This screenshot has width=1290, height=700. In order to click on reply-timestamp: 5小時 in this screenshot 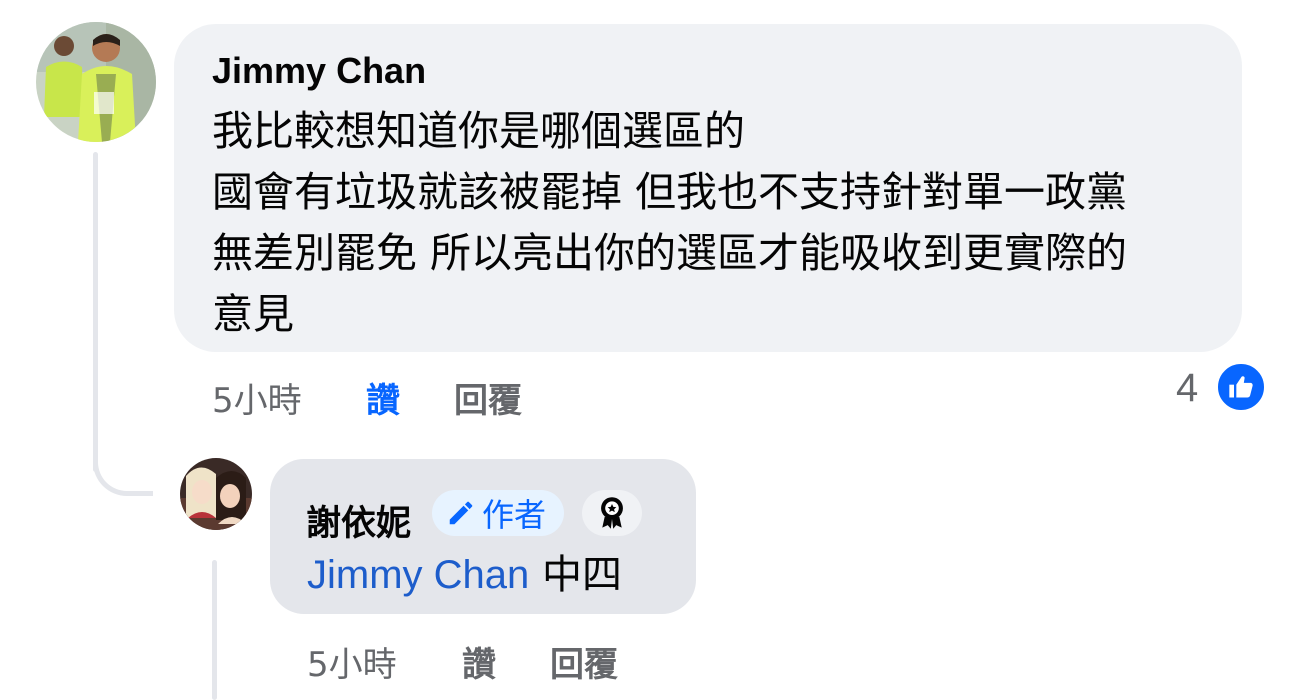, I will do `click(352, 661)`.